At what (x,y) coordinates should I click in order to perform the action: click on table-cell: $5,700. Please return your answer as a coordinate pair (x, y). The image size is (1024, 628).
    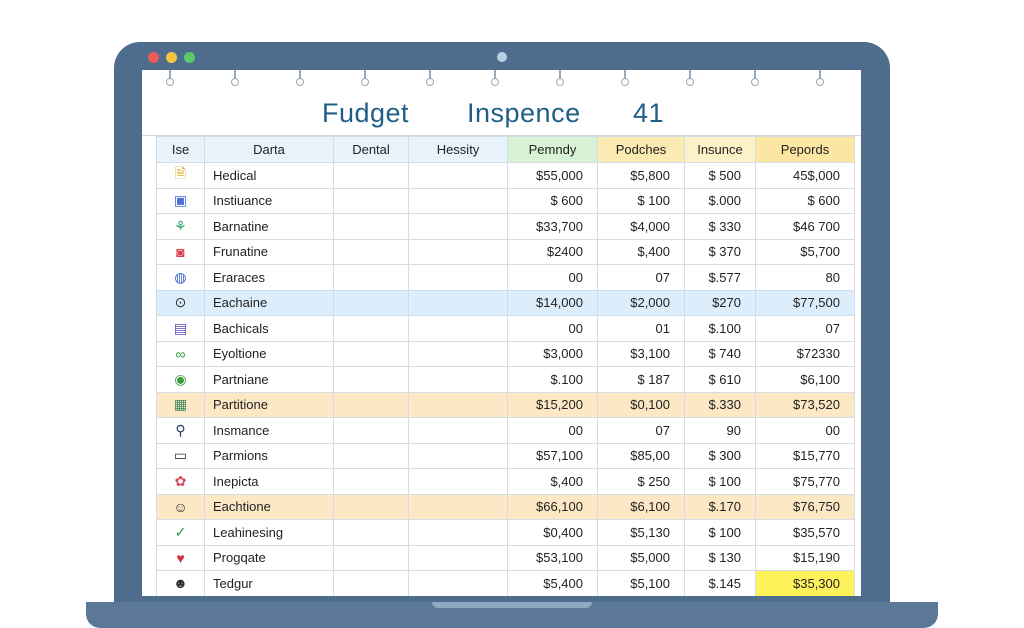
    Looking at the image, I should click on (805, 251).